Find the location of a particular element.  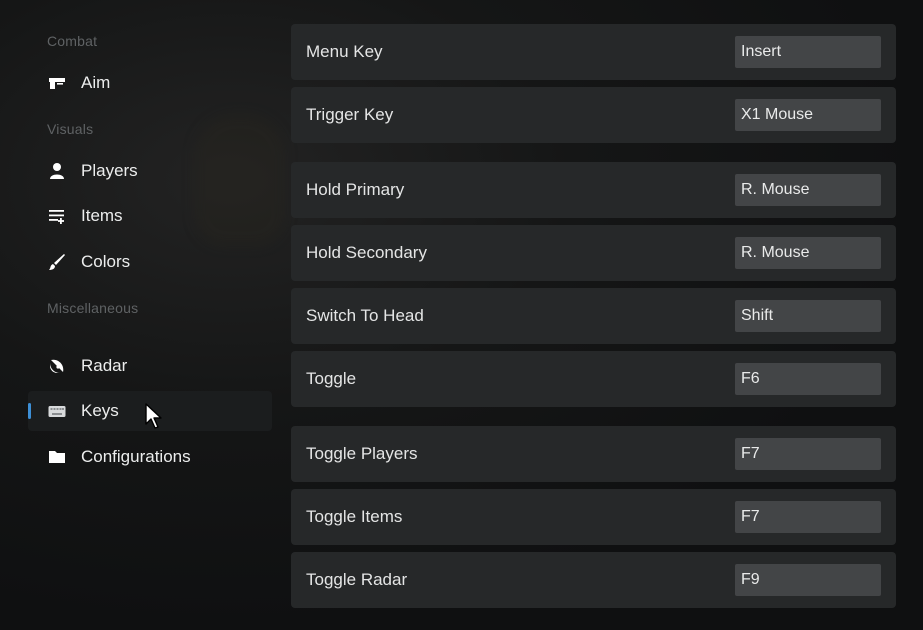

sidebar-item-players: Players is located at coordinates (150, 171).